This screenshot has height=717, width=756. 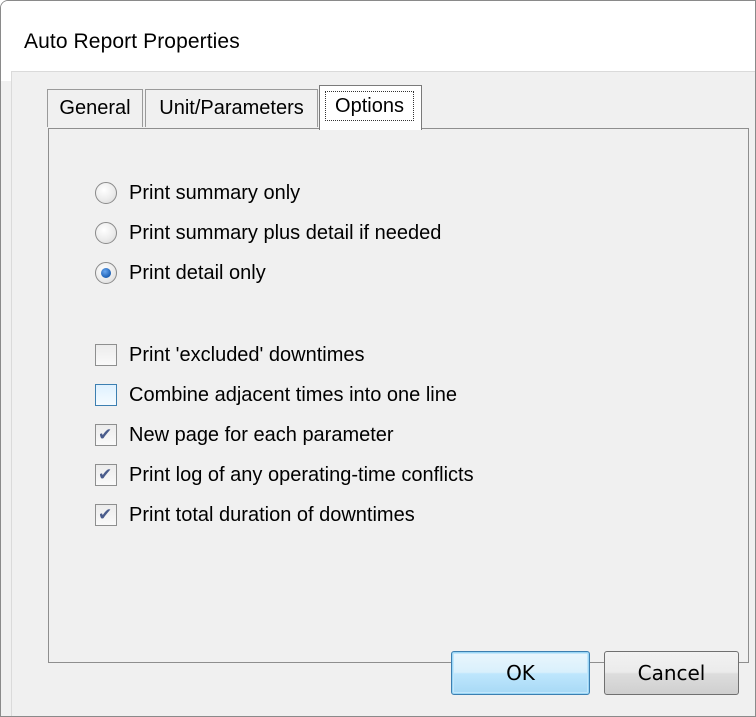 I want to click on checkbox-combine-adjacent-times: Combine adjacent times into one line, so click(x=276, y=395).